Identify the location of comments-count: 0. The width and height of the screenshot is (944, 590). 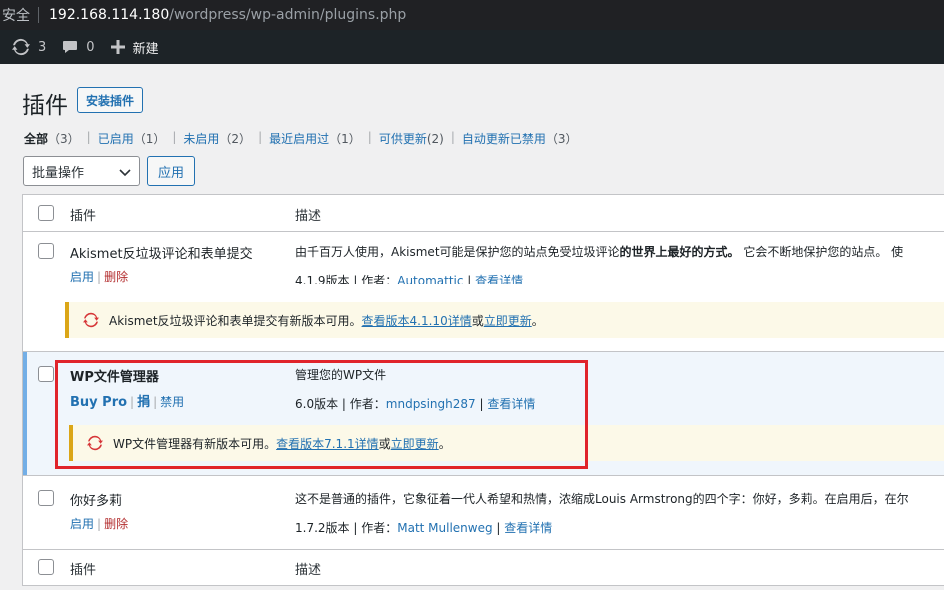
(90, 47).